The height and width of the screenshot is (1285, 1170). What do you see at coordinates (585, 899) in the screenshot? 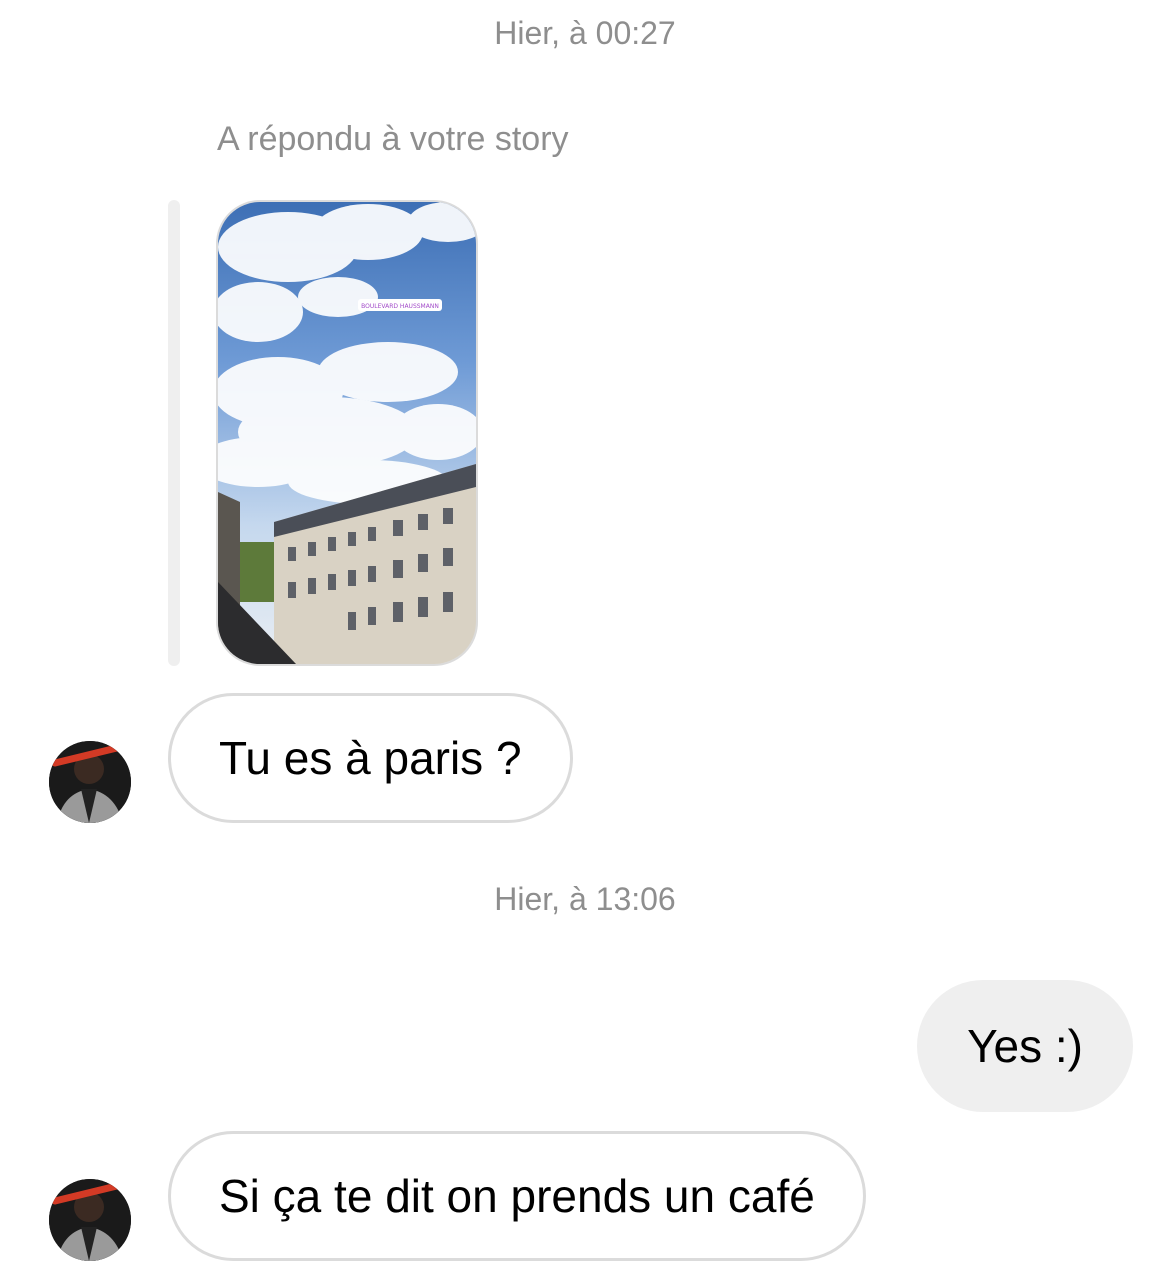
I see `timestamp-2: Hier, à 13:06` at bounding box center [585, 899].